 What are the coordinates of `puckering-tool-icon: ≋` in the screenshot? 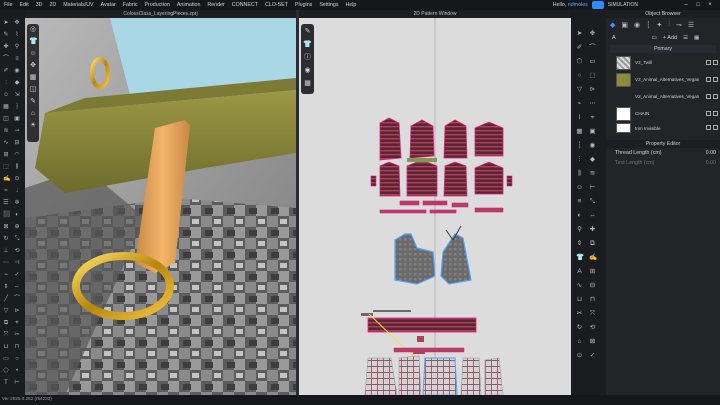 It's located at (6, 131).